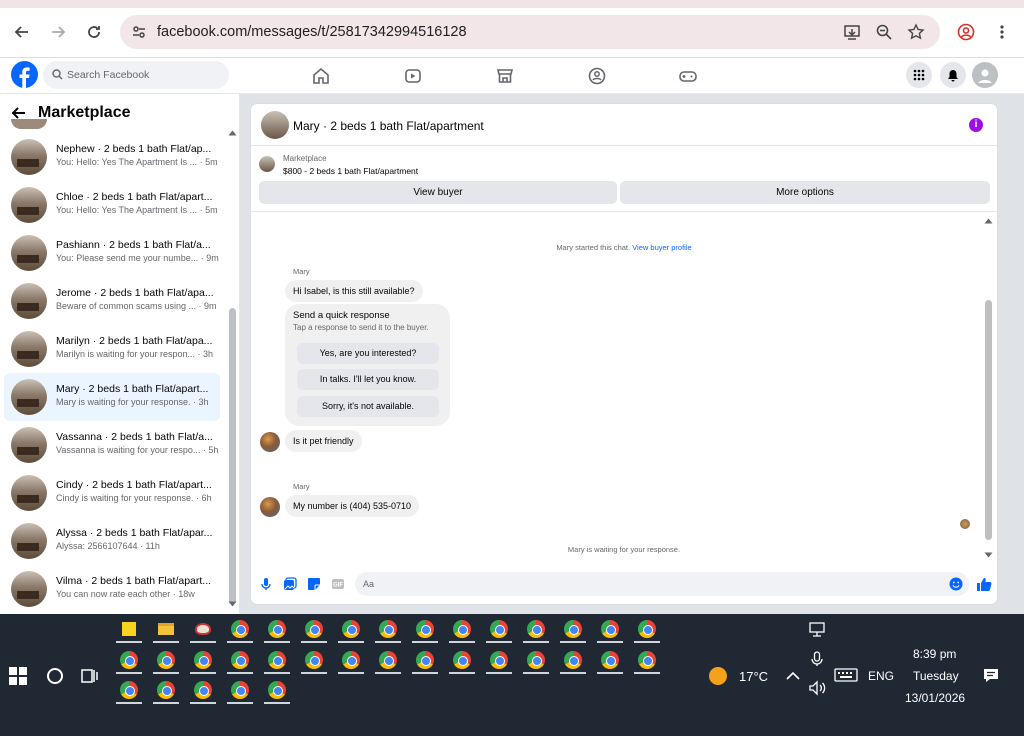 Image resolution: width=1024 pixels, height=736 pixels. Describe the element at coordinates (321, 76) in the screenshot. I see `home-icon` at that location.